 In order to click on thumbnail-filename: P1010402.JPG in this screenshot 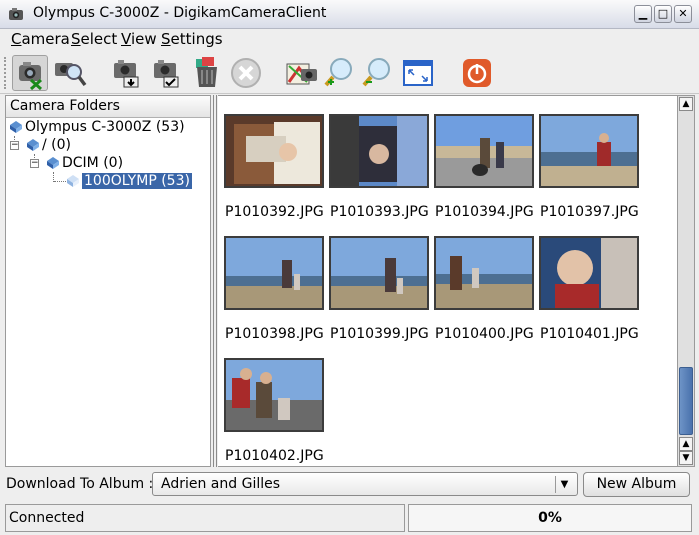, I will do `click(274, 456)`.